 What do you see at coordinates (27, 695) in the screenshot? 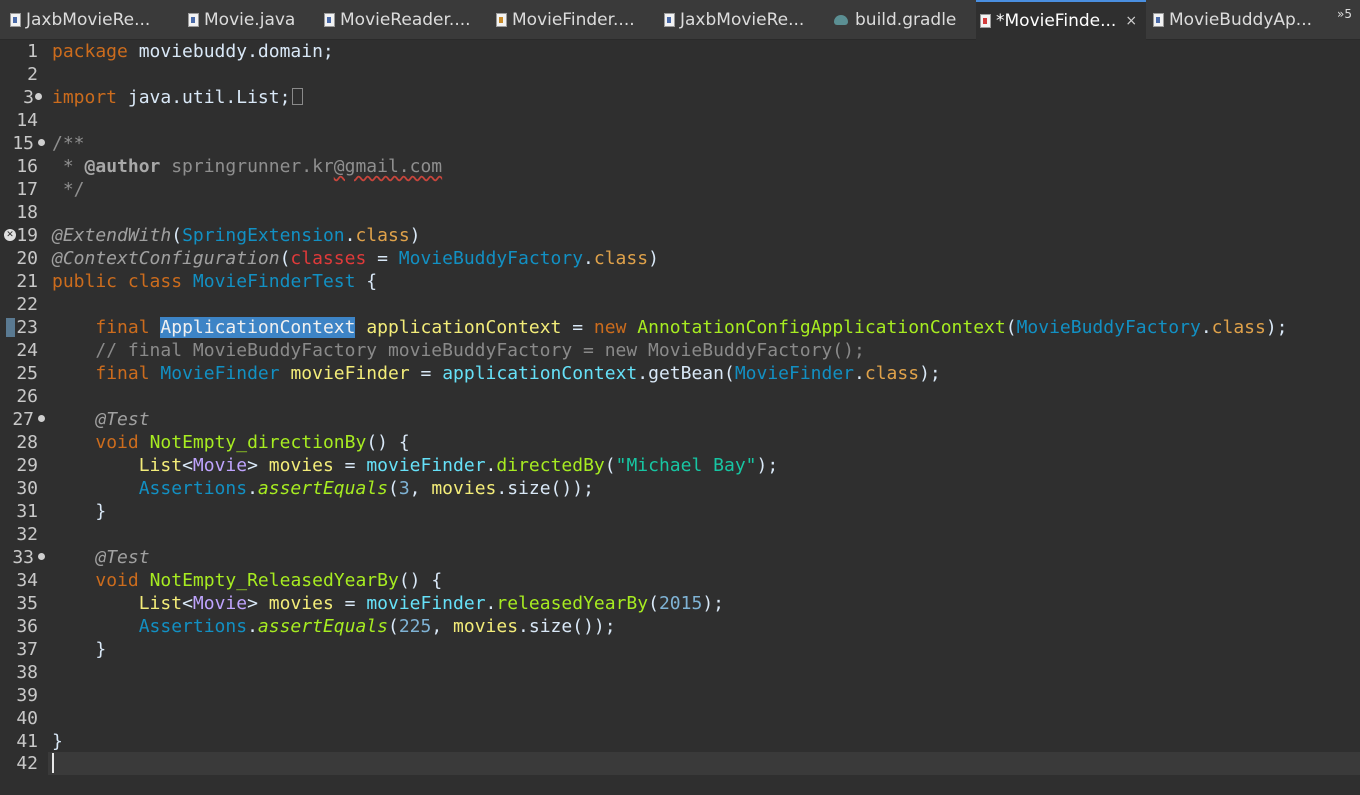
I see `line-number: 39` at bounding box center [27, 695].